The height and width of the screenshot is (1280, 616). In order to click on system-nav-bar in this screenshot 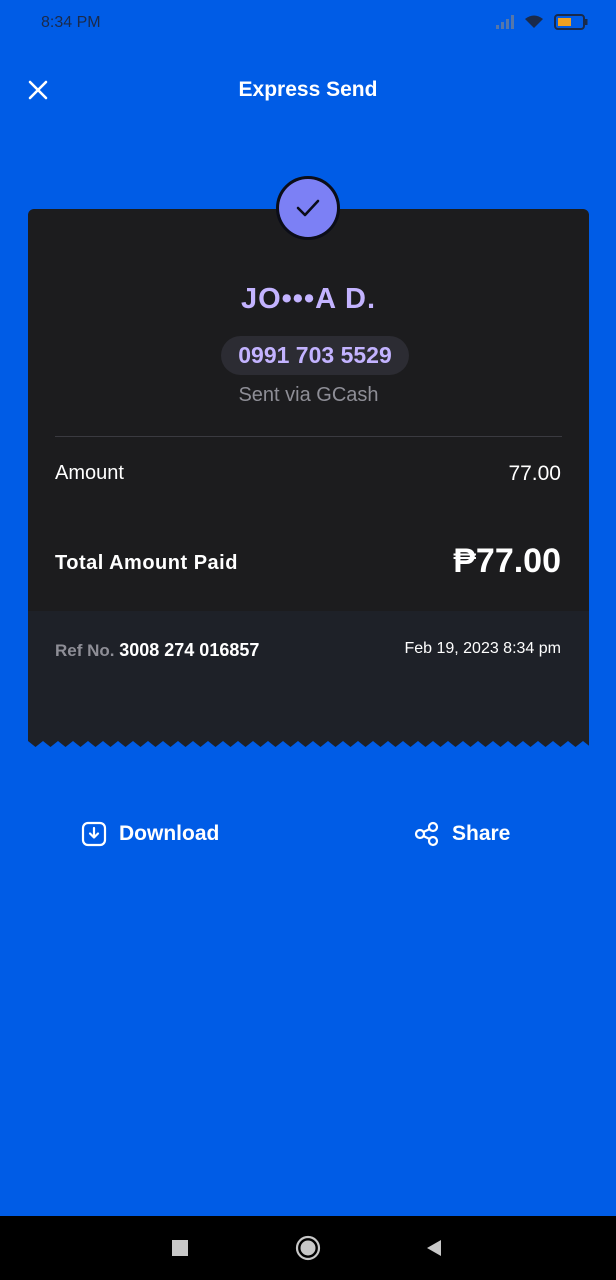, I will do `click(308, 1248)`.